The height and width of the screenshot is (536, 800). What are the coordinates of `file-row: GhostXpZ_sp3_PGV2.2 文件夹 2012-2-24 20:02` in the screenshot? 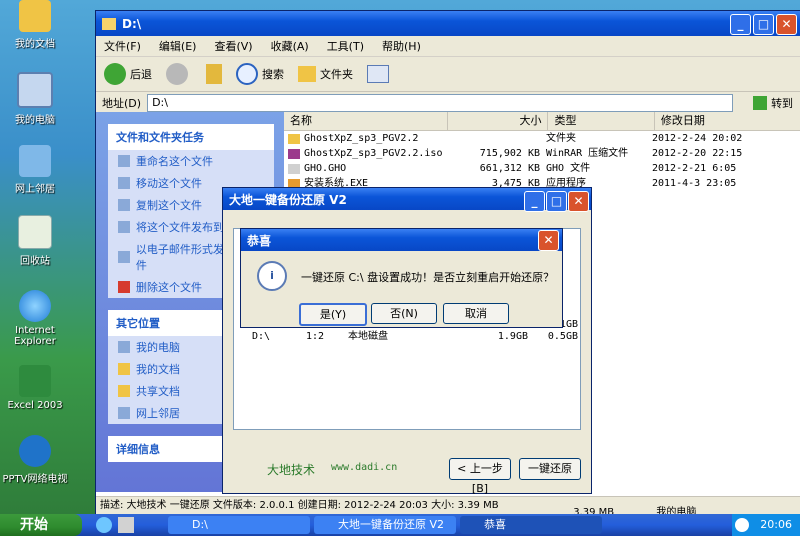 It's located at (542, 138).